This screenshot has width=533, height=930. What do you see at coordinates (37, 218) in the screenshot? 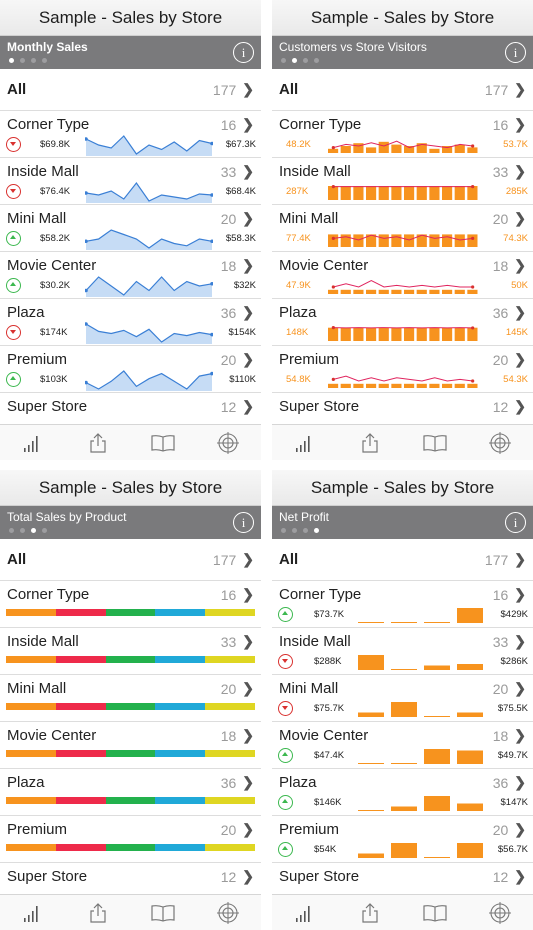
I see `row-label: Mini Mall` at bounding box center [37, 218].